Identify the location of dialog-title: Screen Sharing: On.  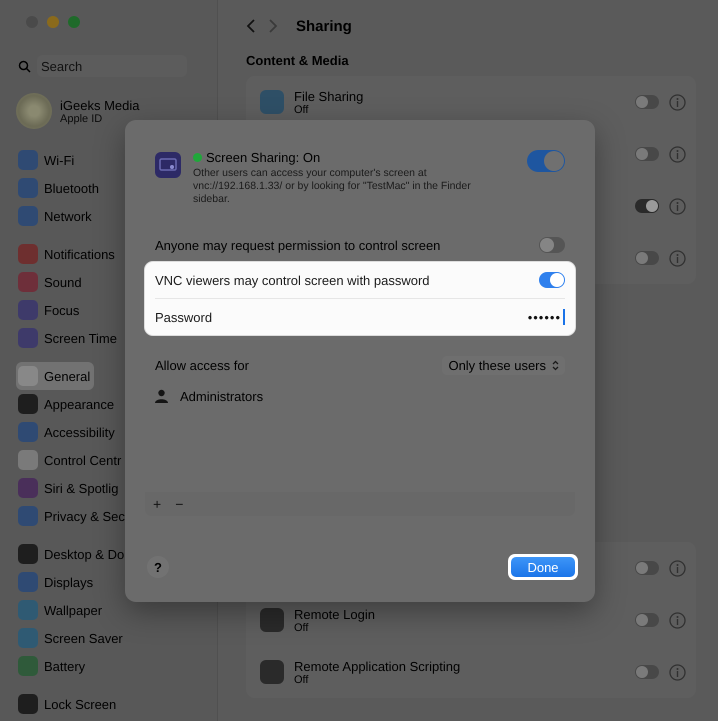
(263, 157).